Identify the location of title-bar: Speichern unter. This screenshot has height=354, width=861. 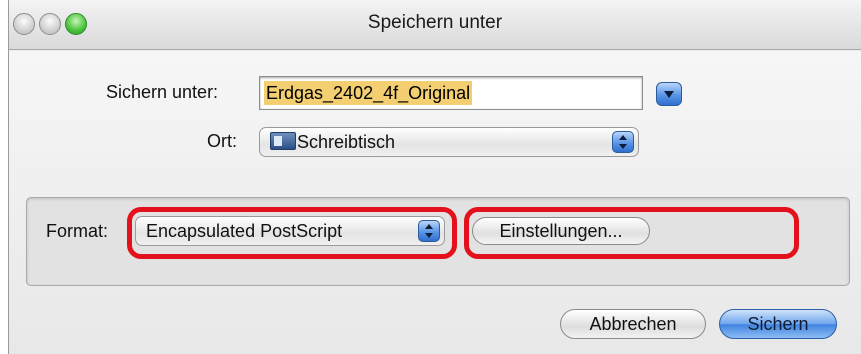
(435, 25).